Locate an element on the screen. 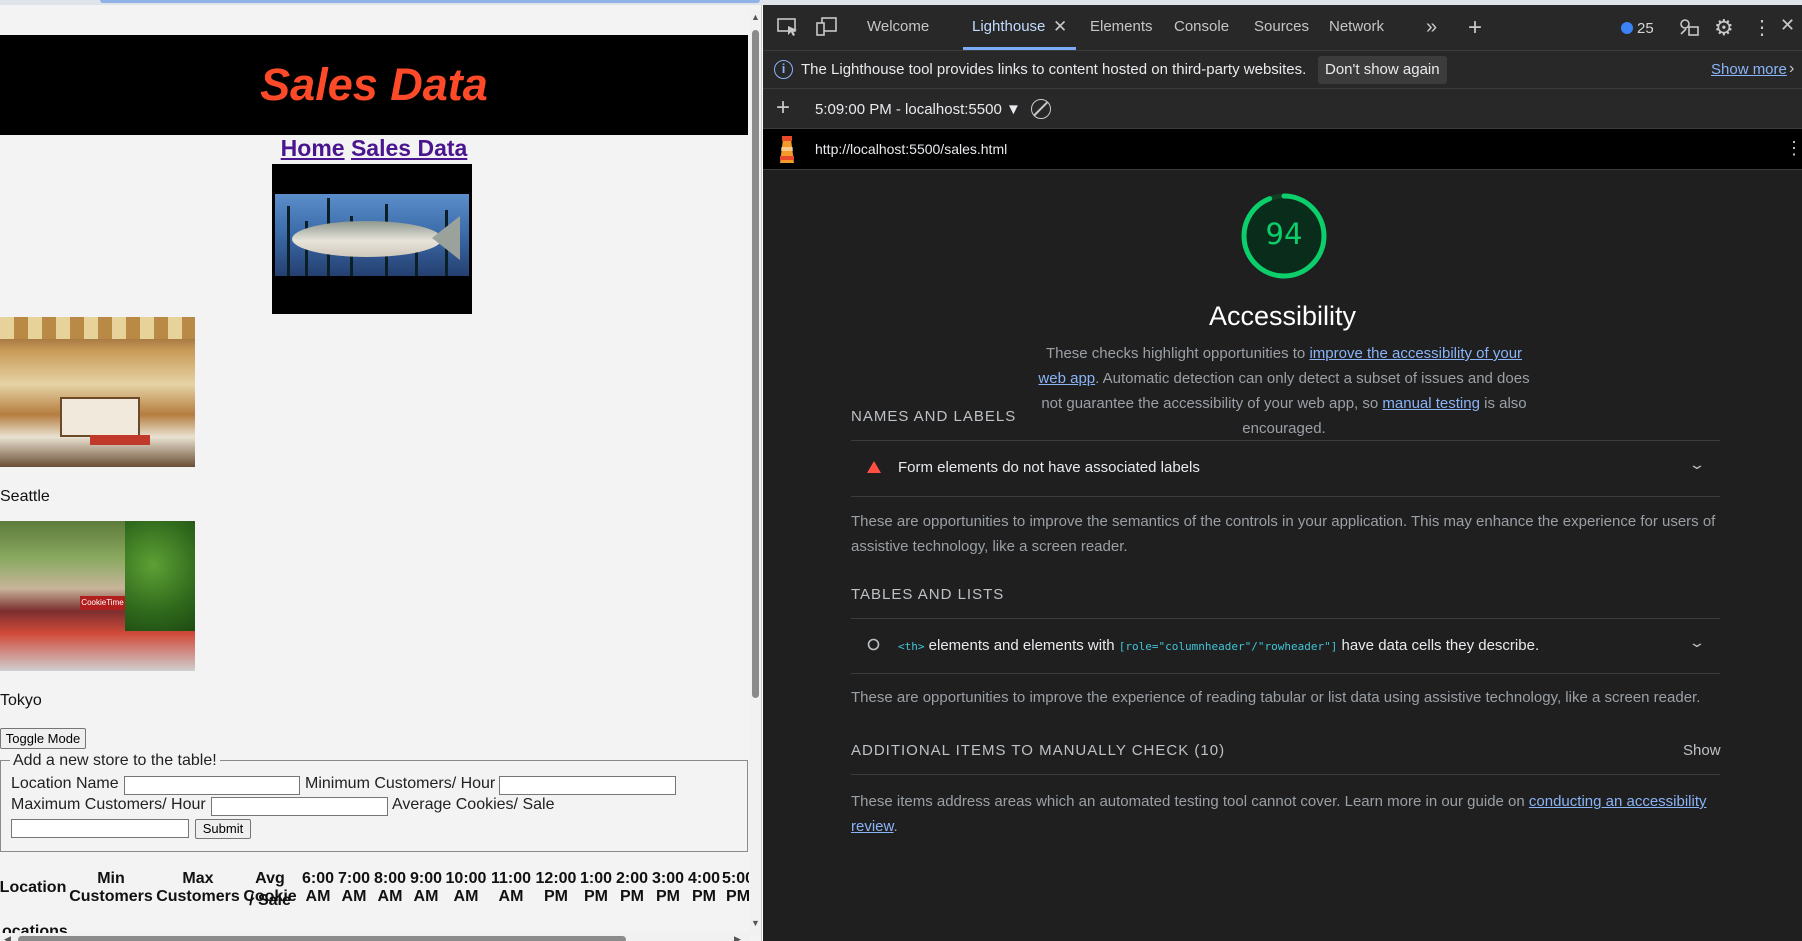 The image size is (1802, 941). location-name-input is located at coordinates (212, 785).